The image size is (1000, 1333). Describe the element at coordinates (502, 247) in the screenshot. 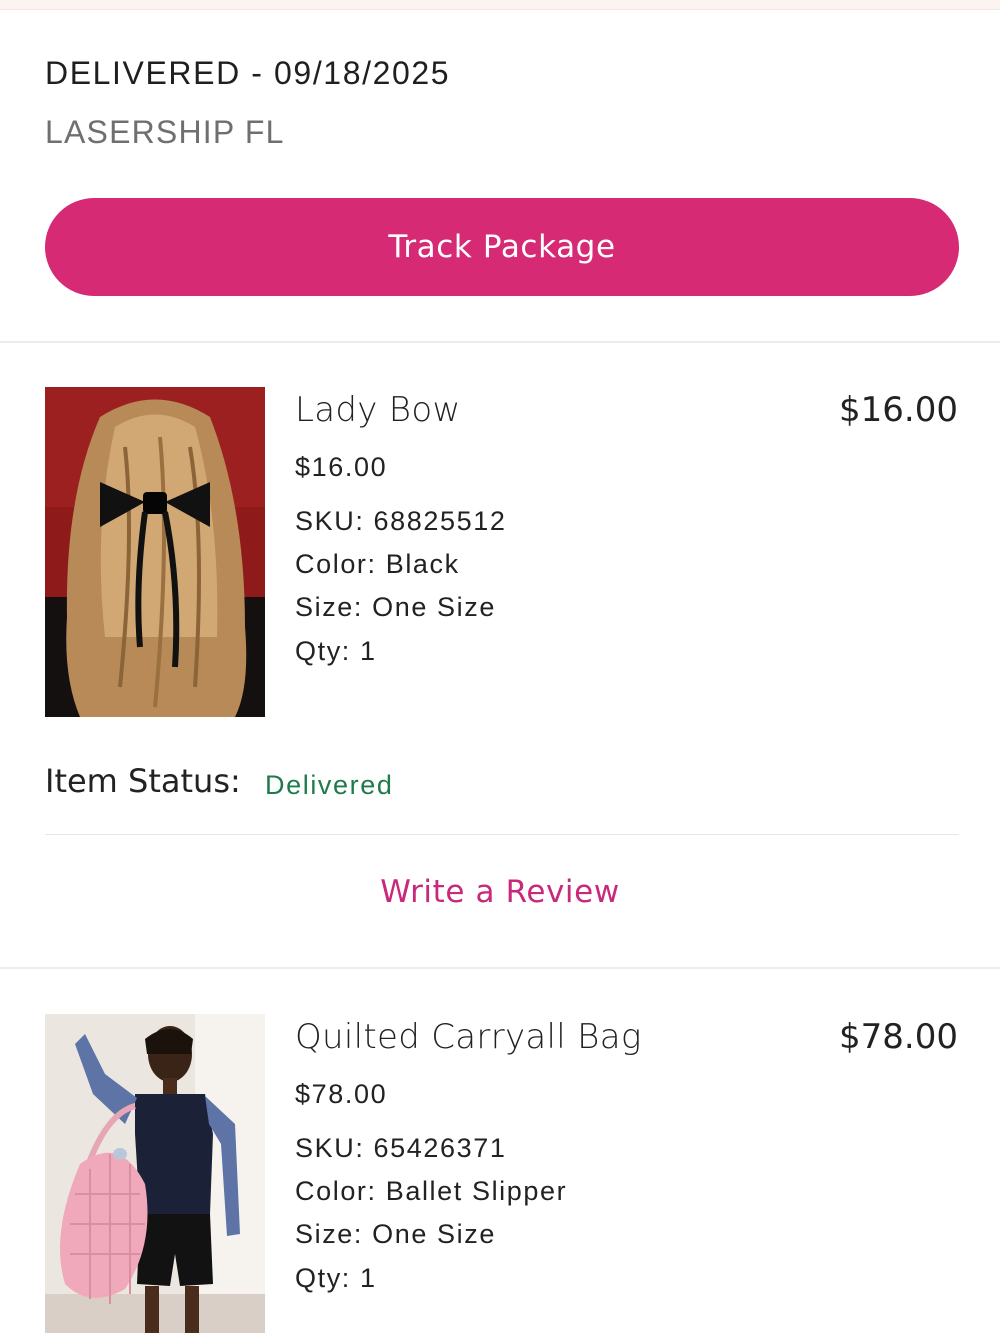

I see `track-package-button: Track Package` at that location.